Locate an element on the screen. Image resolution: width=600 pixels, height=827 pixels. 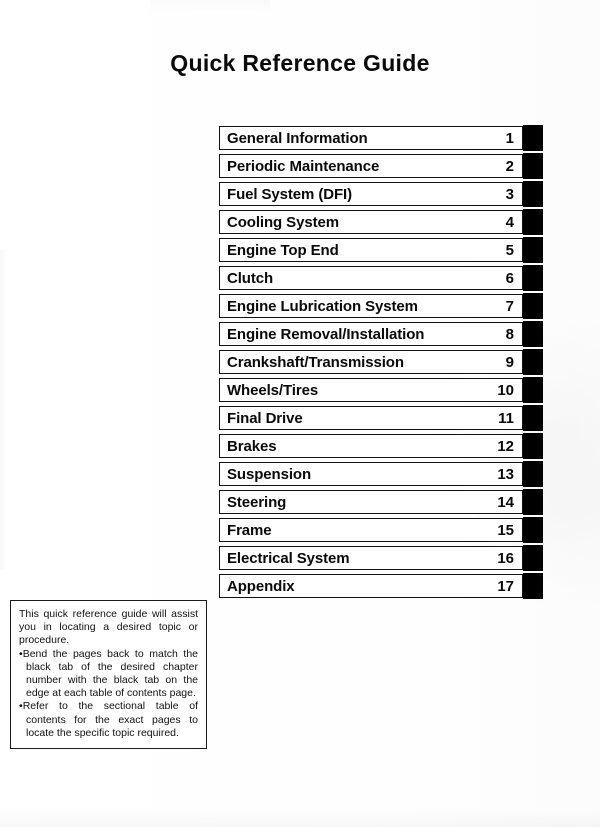
chapter-label: Engine Lubrication System is located at coordinates (322, 306).